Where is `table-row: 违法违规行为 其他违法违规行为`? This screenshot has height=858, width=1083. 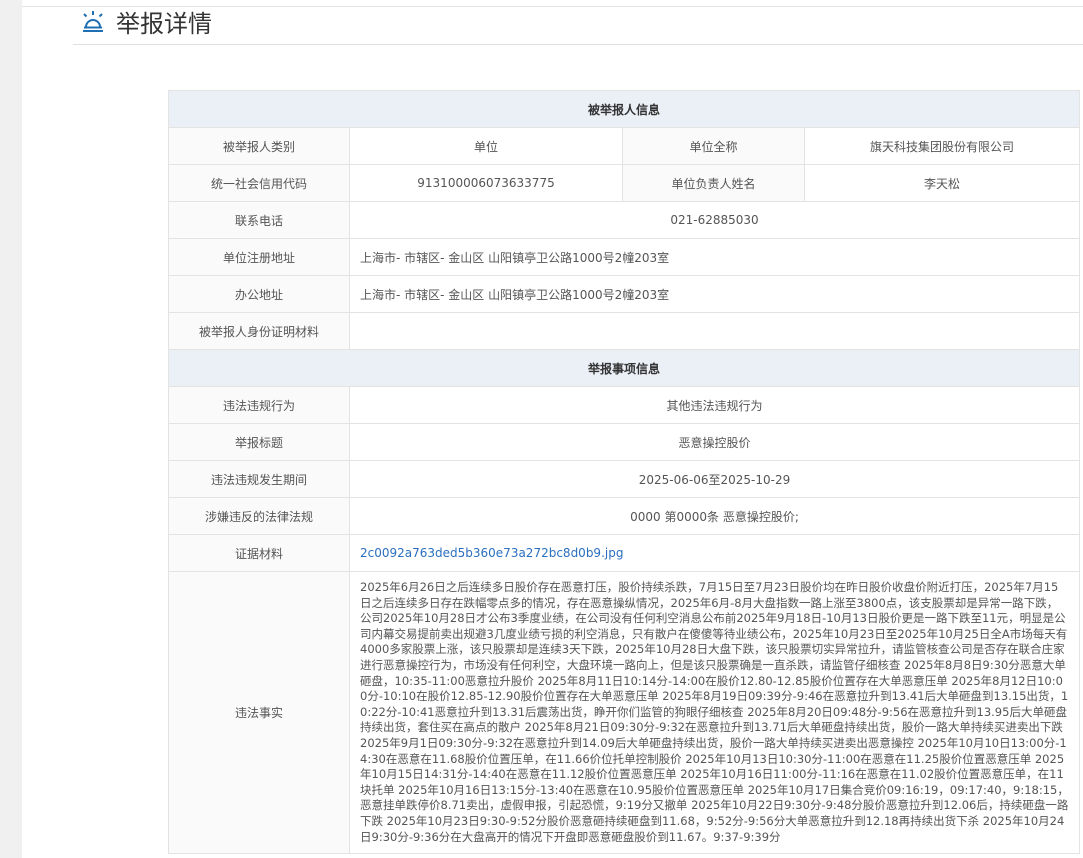
table-row: 违法违规行为 其他违法违规行为 is located at coordinates (624, 405).